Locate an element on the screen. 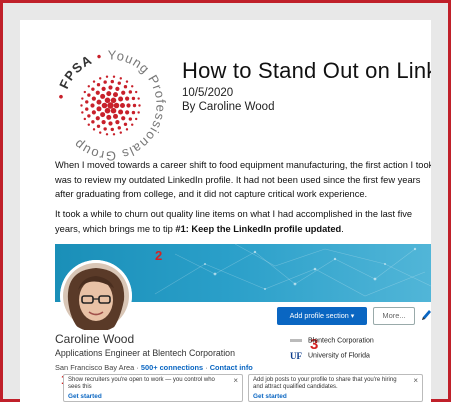 Image resolution: width=451 pixels, height=402 pixels. add-profile-section-label: Add profile section is located at coordinates (319, 315).